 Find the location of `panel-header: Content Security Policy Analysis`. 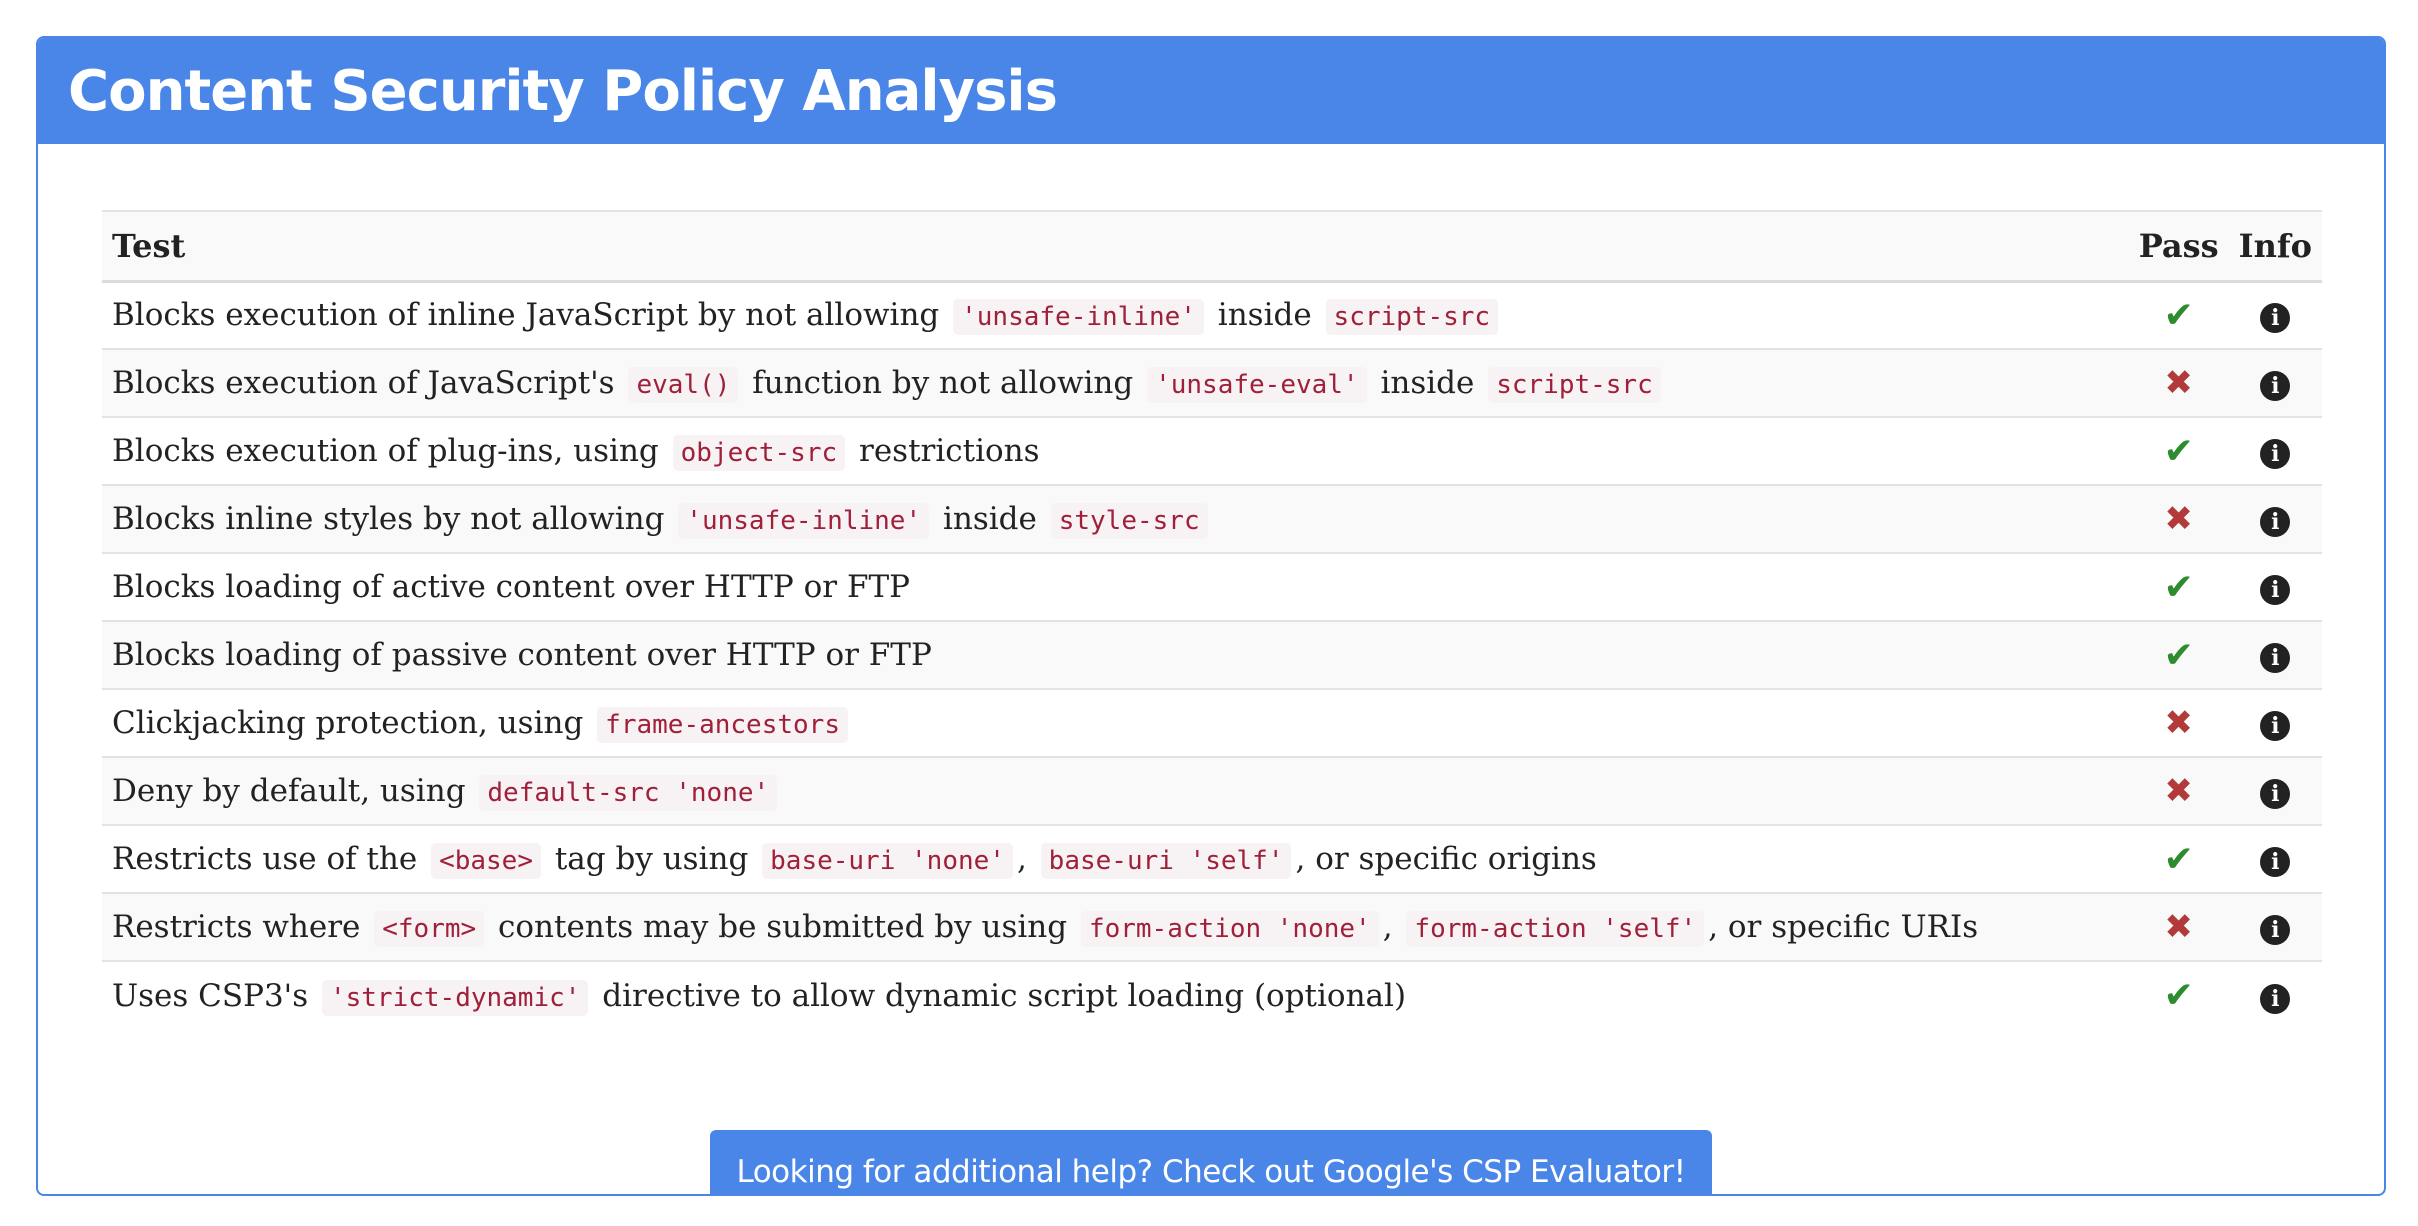

panel-header: Content Security Policy Analysis is located at coordinates (1211, 91).